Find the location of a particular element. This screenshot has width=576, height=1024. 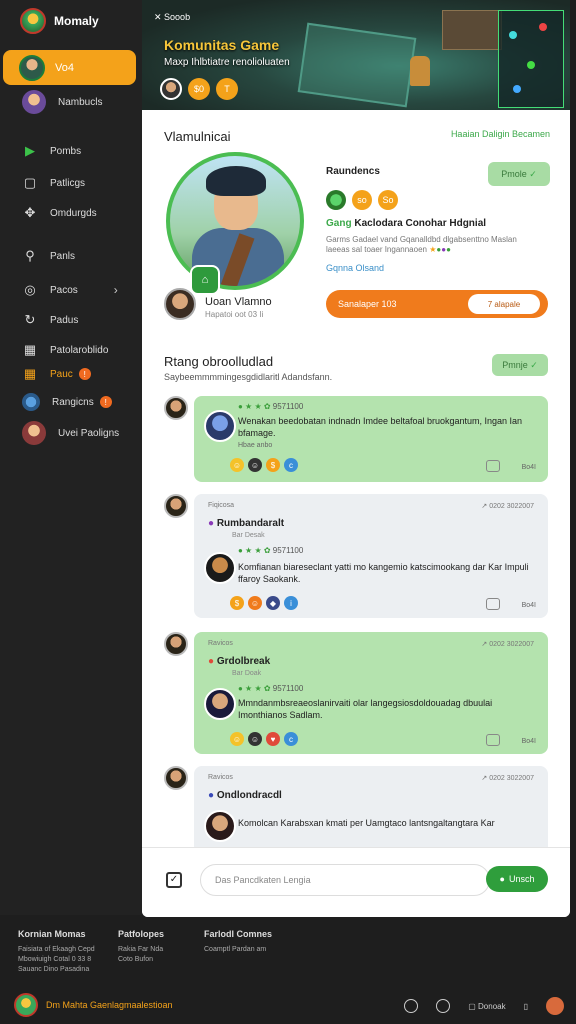

sidebar-item-label: Panls is located at coordinates (63, 256).